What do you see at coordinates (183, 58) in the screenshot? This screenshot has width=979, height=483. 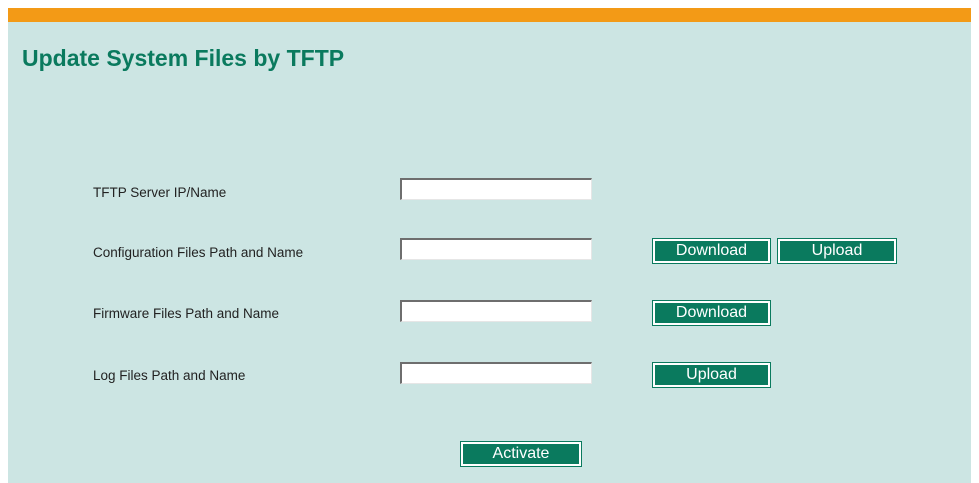 I see `page-title: Update System Files by TFTP` at bounding box center [183, 58].